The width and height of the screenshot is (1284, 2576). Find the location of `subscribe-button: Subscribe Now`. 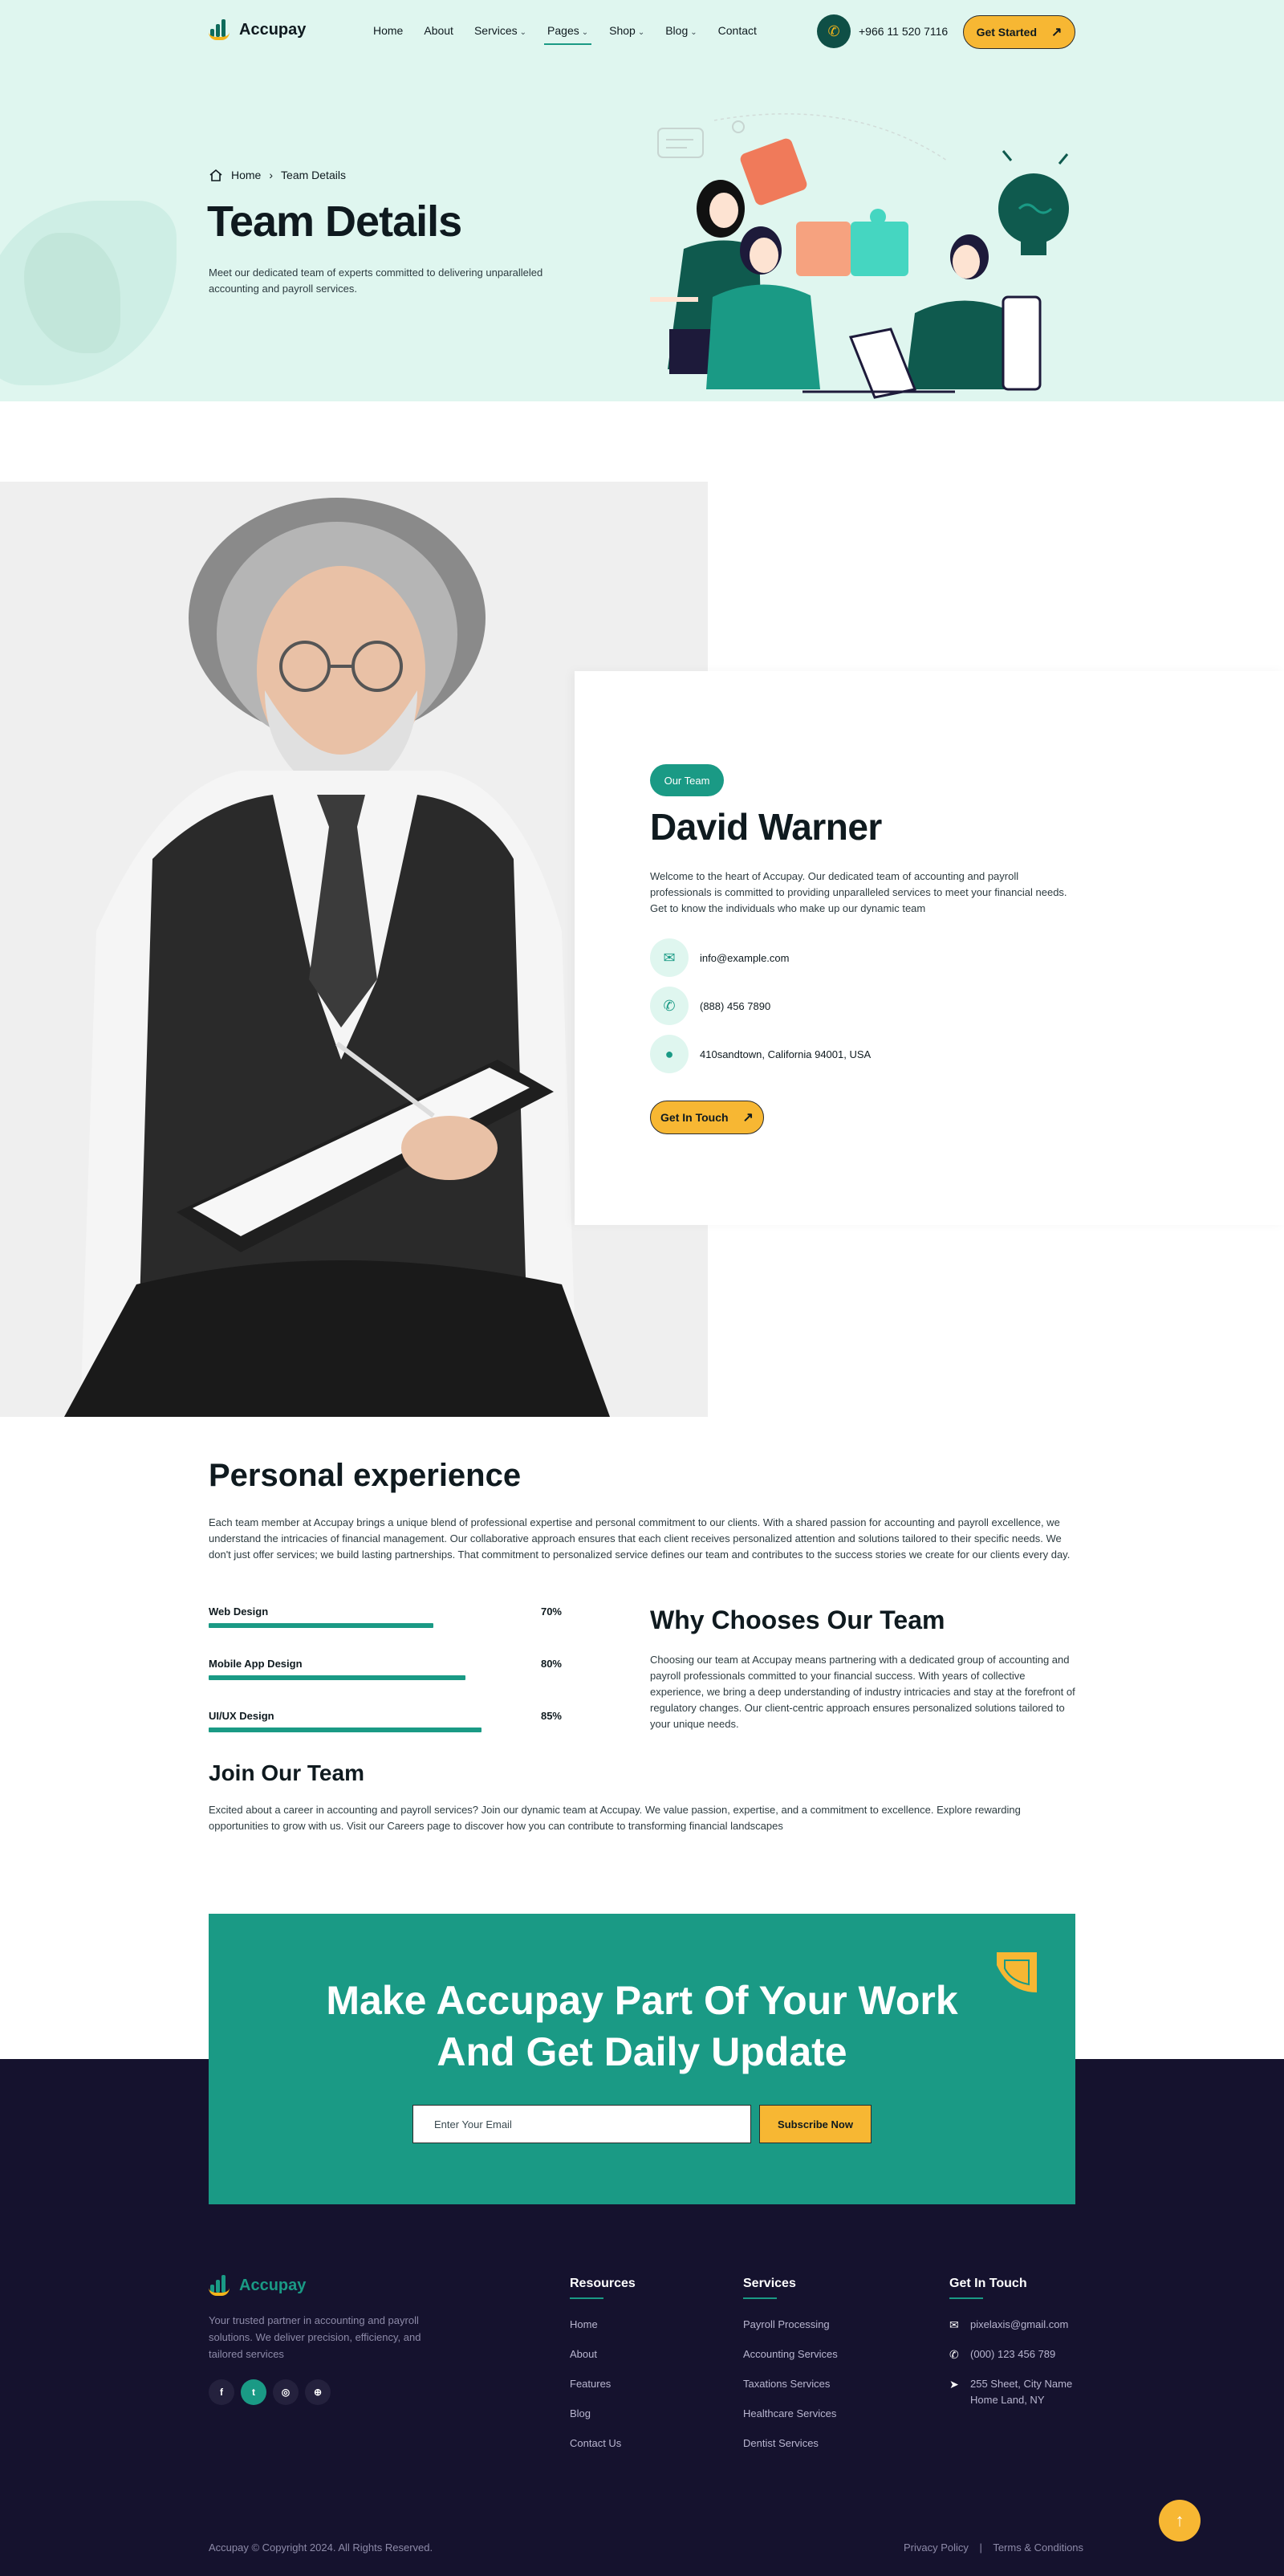

subscribe-button: Subscribe Now is located at coordinates (815, 2124).